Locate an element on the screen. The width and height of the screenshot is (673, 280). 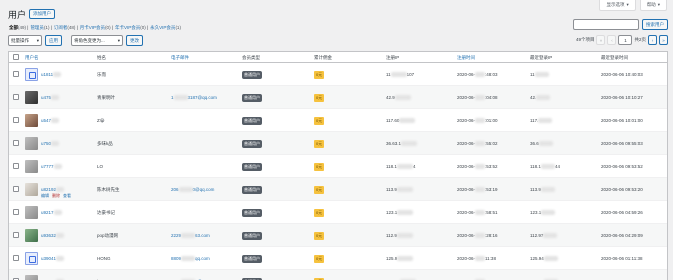
last-ip: 112.97 is located at coordinates (544, 236).